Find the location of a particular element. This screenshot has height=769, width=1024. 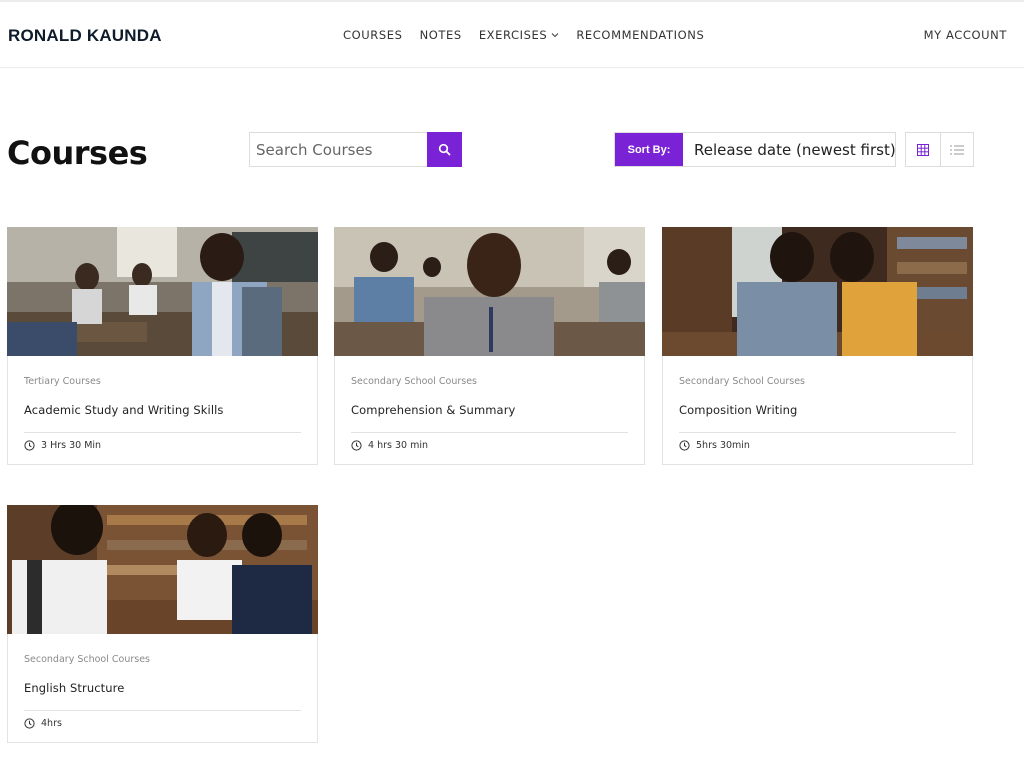

nav-item-label: EXERCISES is located at coordinates (513, 35).